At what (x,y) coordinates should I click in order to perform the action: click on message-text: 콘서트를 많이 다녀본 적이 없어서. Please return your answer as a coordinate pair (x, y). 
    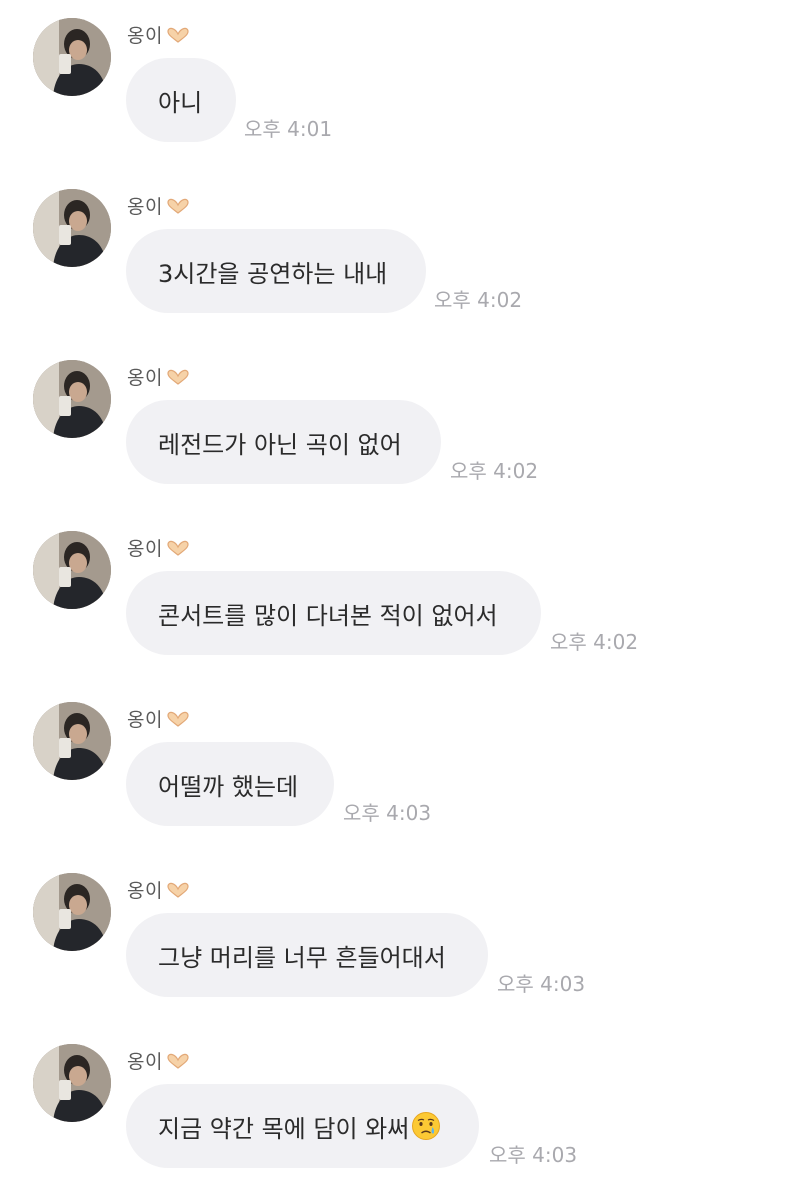
    Looking at the image, I should click on (328, 615).